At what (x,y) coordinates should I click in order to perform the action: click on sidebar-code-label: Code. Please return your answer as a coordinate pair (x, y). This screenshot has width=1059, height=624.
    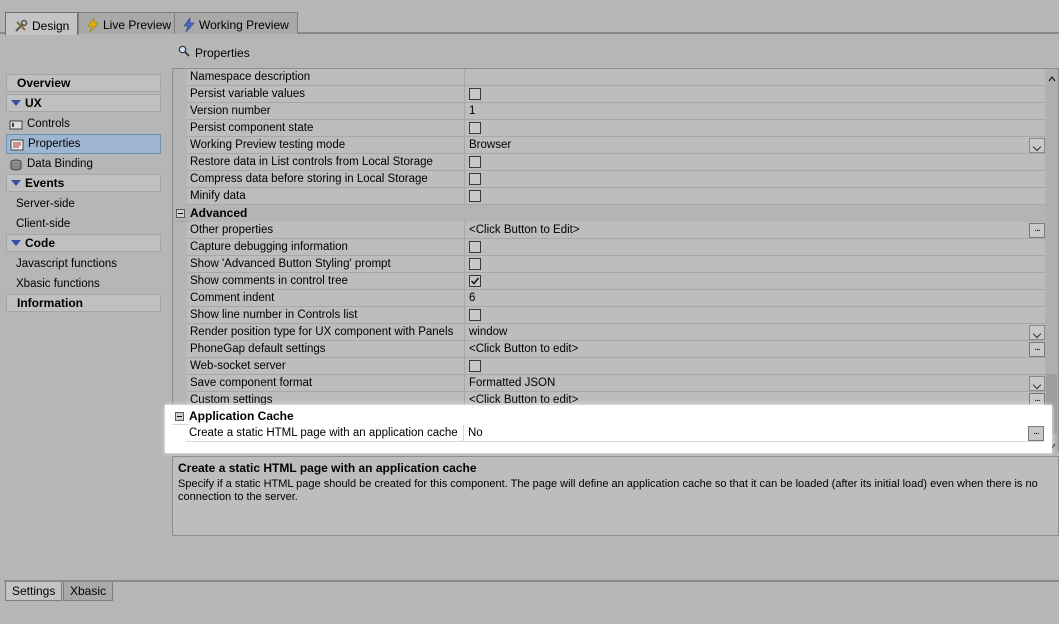
    Looking at the image, I should click on (40, 243).